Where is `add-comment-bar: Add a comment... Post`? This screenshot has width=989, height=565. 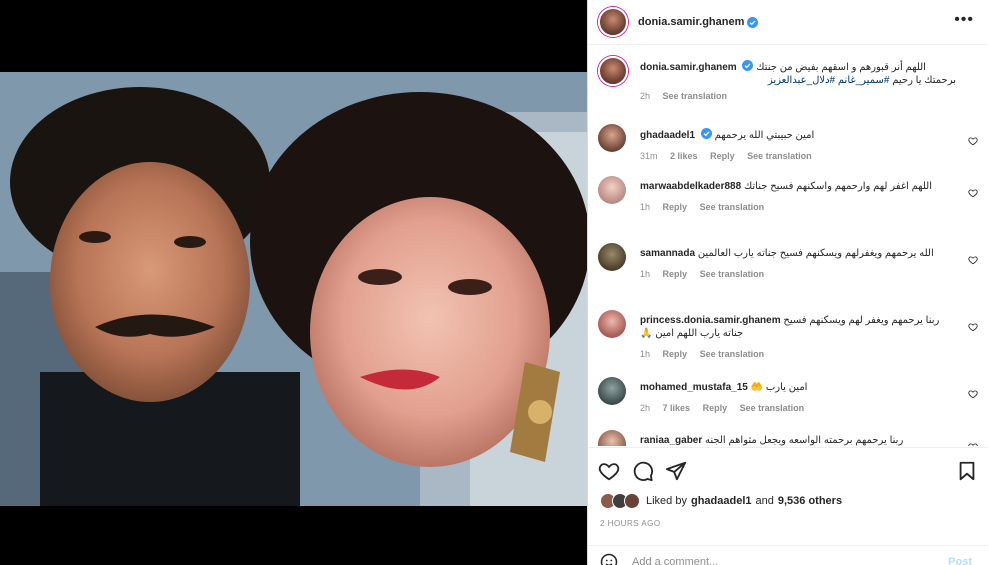
add-comment-bar: Add a comment... Post is located at coordinates (788, 555).